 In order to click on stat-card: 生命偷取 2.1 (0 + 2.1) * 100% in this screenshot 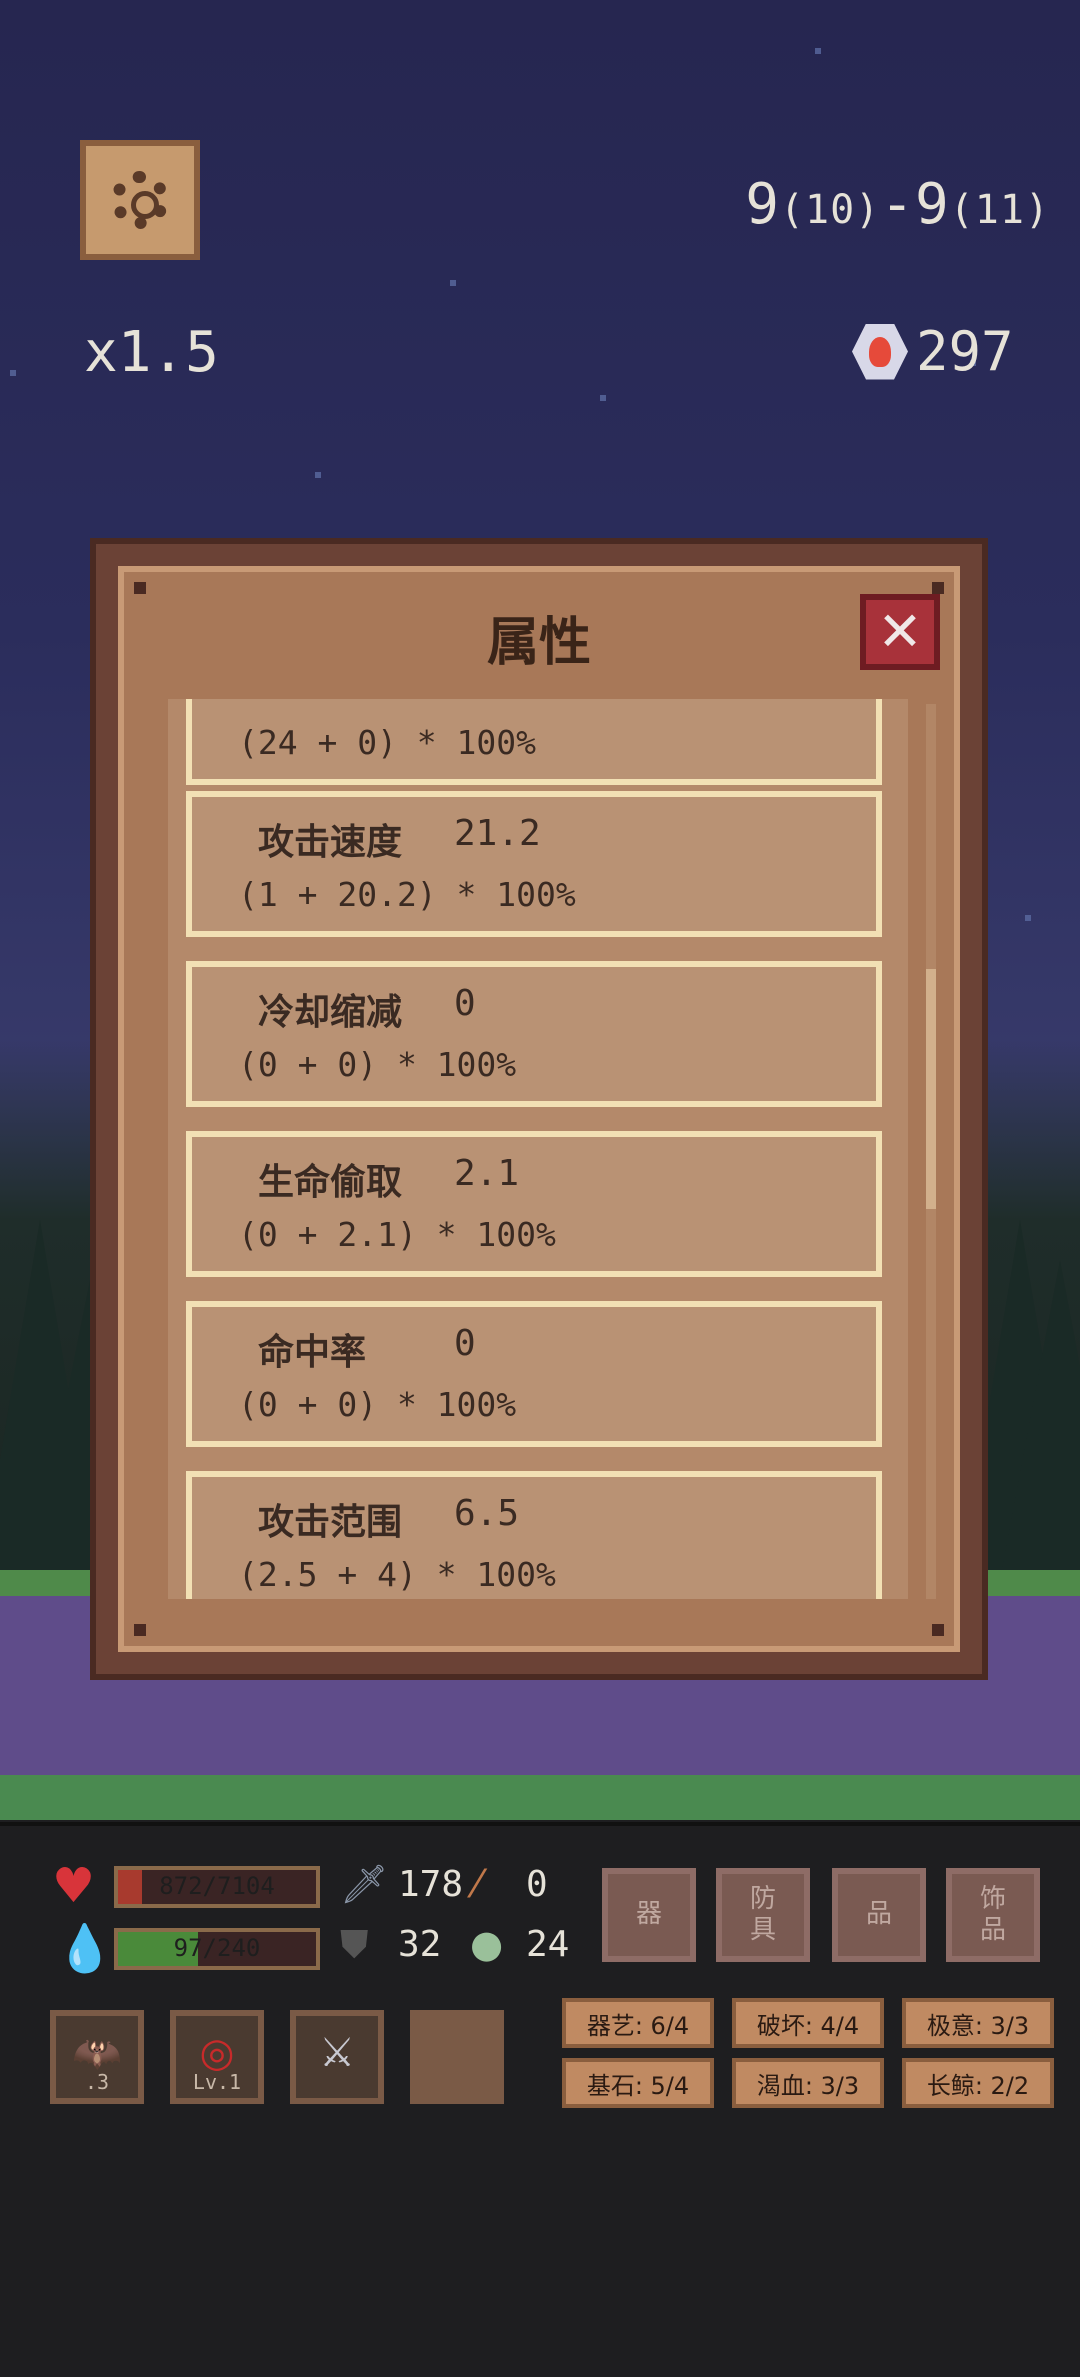, I will do `click(534, 1204)`.